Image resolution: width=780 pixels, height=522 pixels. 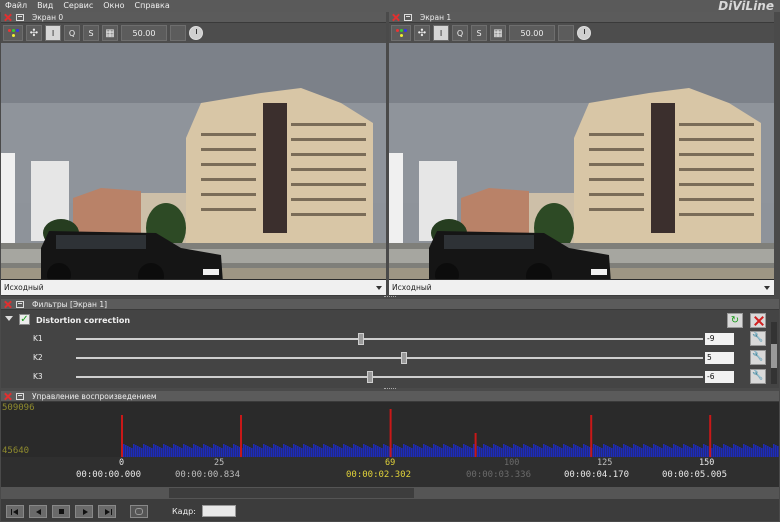 What do you see at coordinates (9, 318) in the screenshot?
I see `collapse-arrow-icon` at bounding box center [9, 318].